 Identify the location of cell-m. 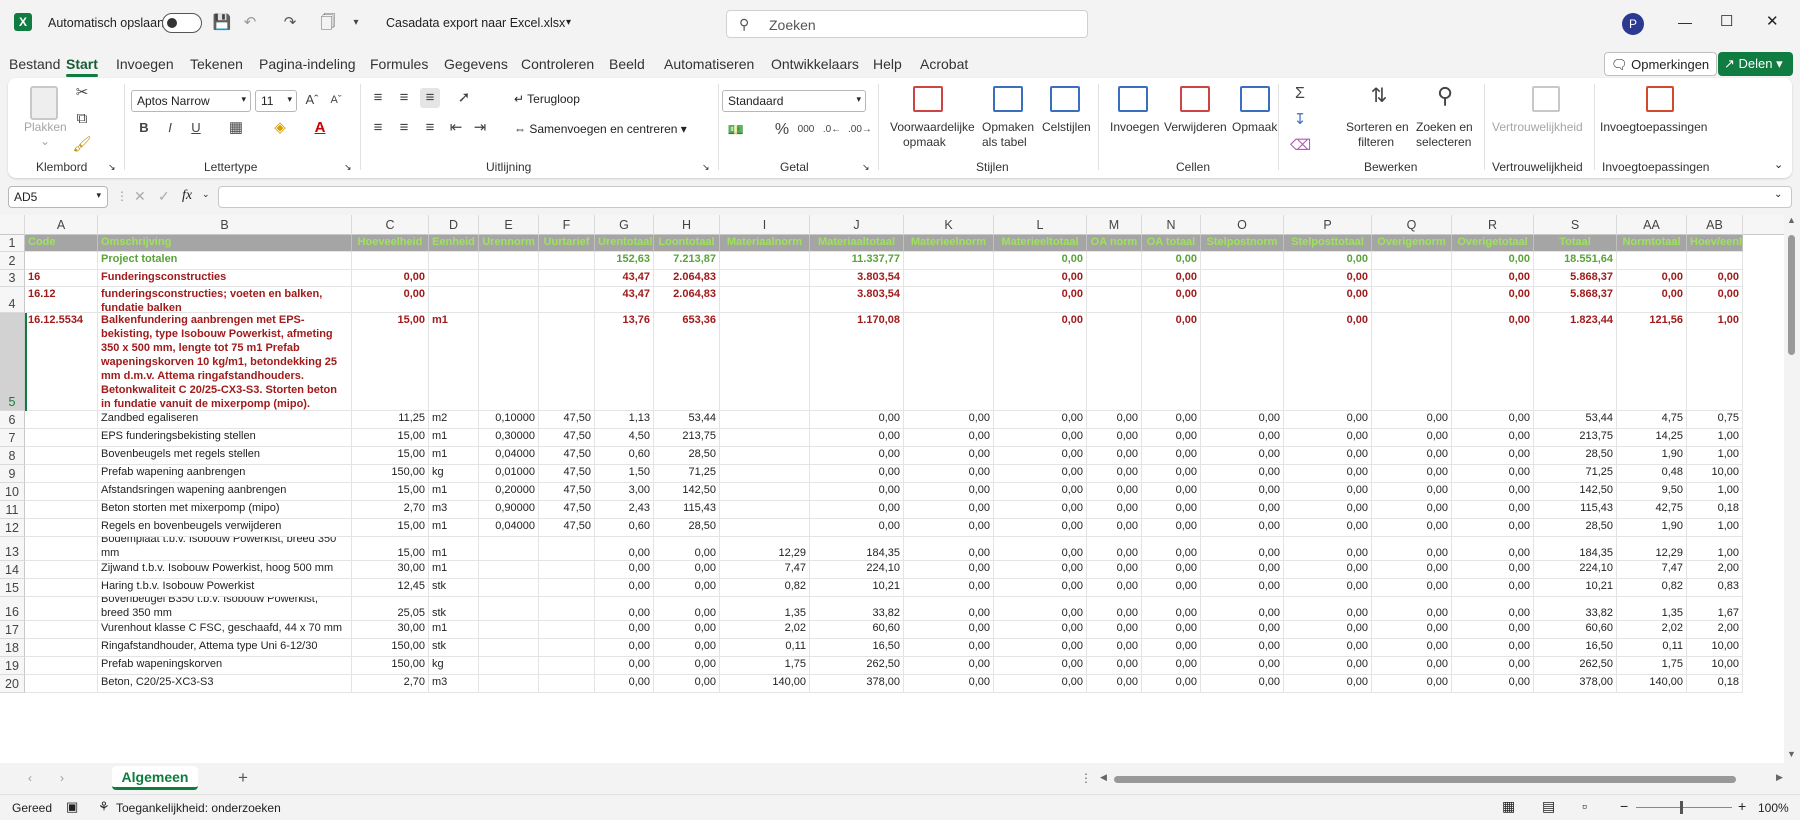
(1114, 278).